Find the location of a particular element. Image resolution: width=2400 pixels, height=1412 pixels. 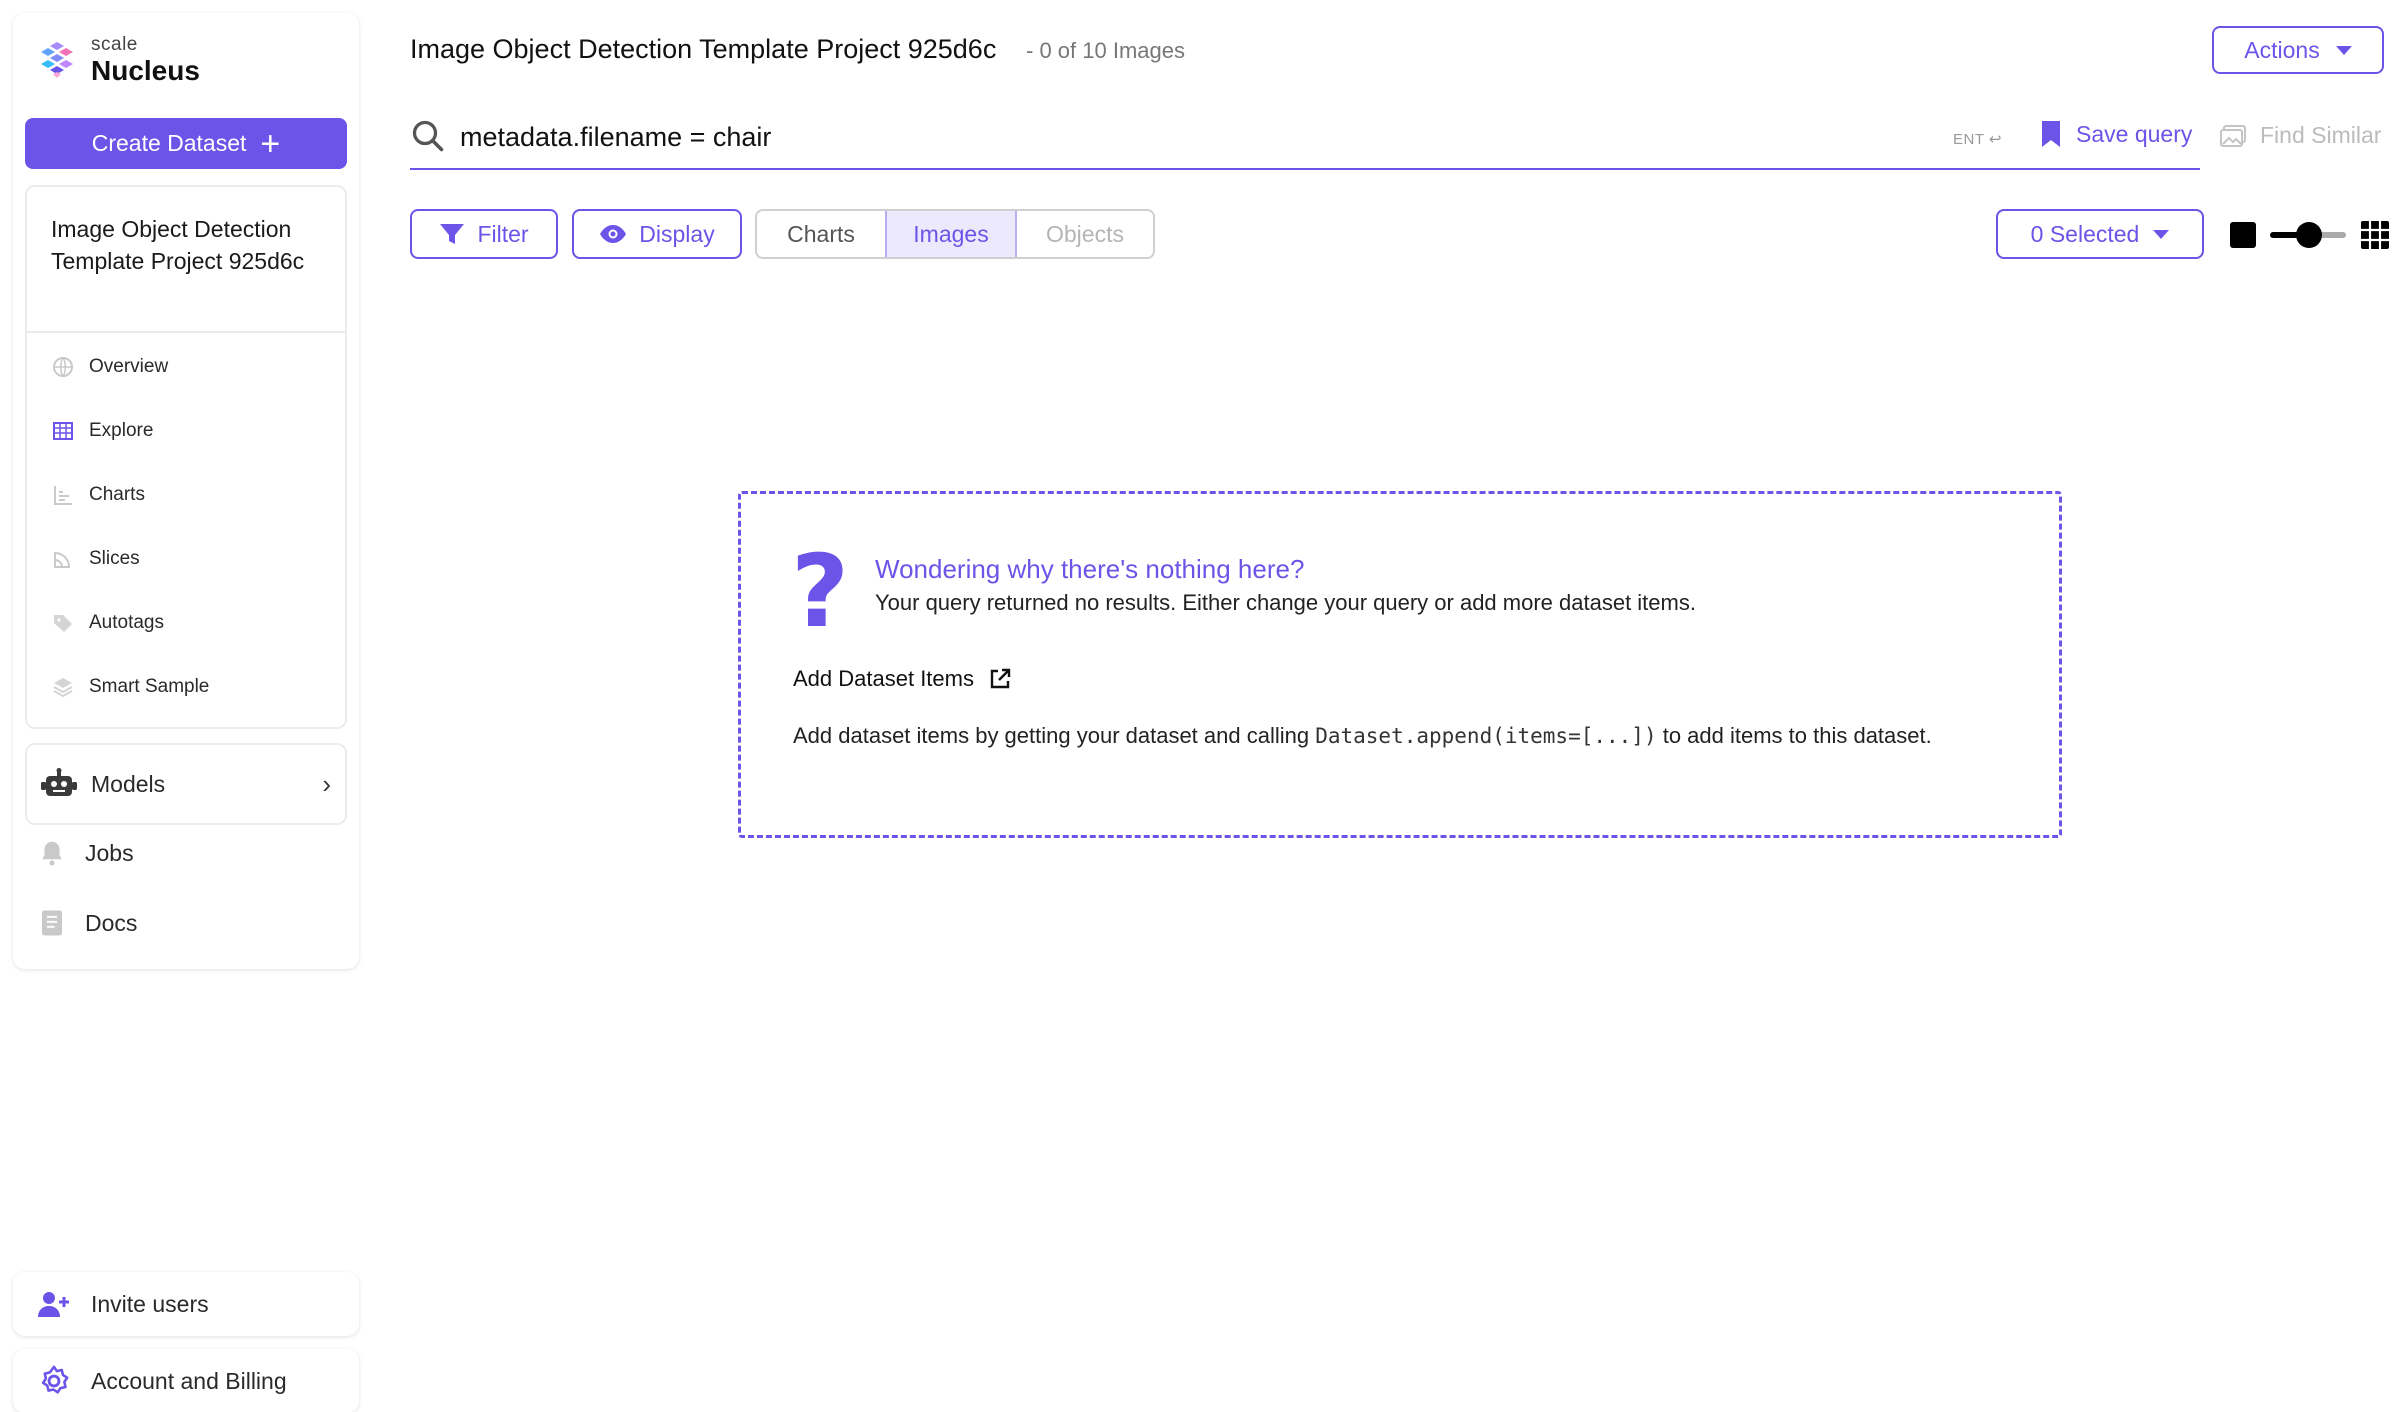

robot-icon is located at coordinates (59, 782).